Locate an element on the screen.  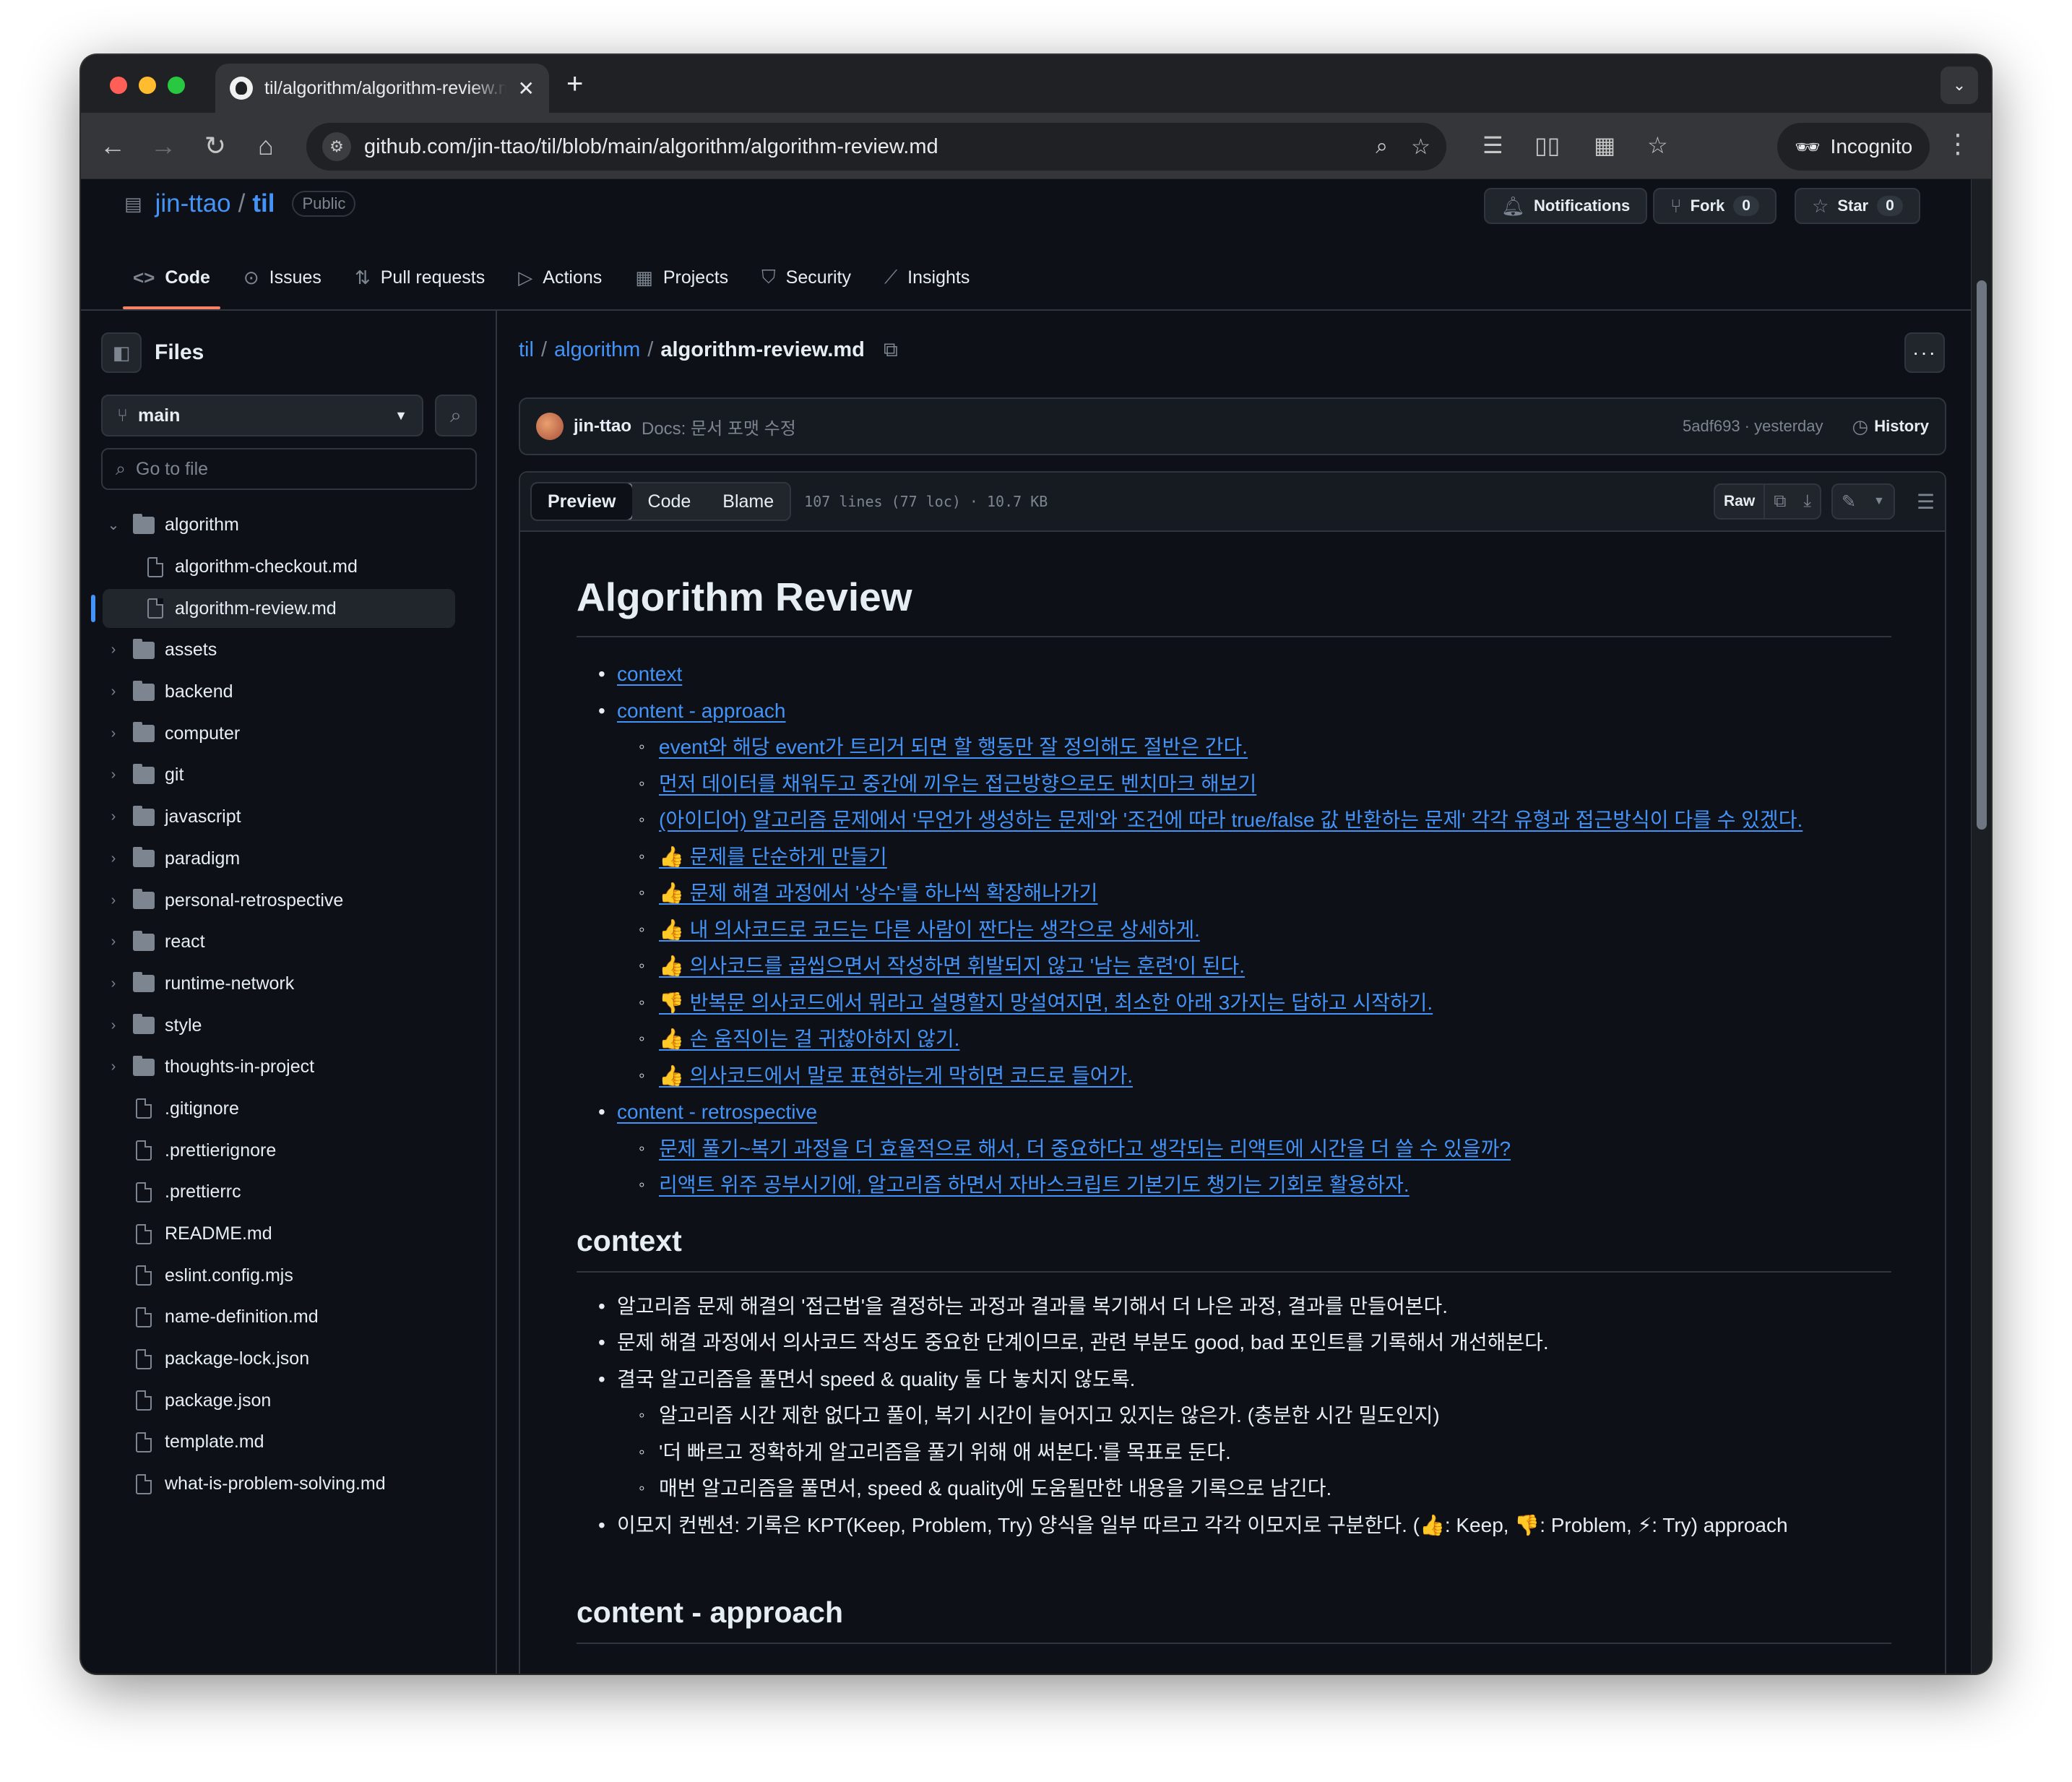
maximize-window-button is located at coordinates (176, 86).